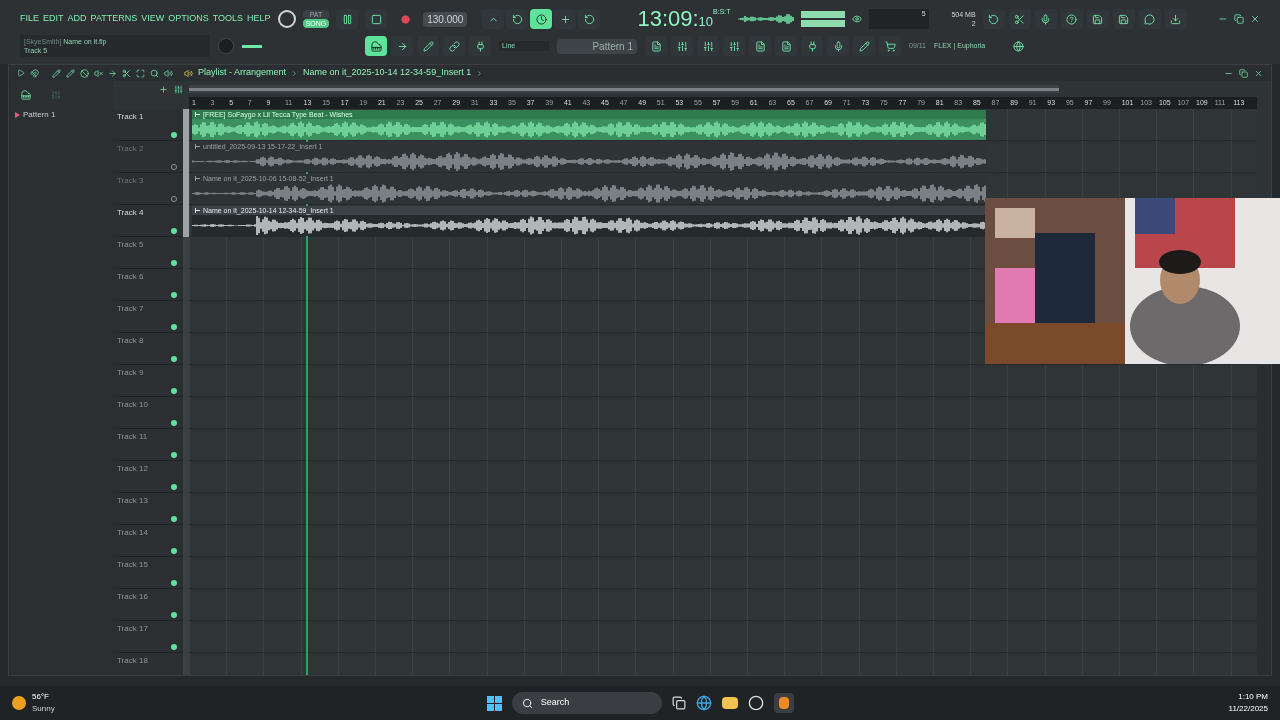  I want to click on scissors-icon, so click(126, 73).